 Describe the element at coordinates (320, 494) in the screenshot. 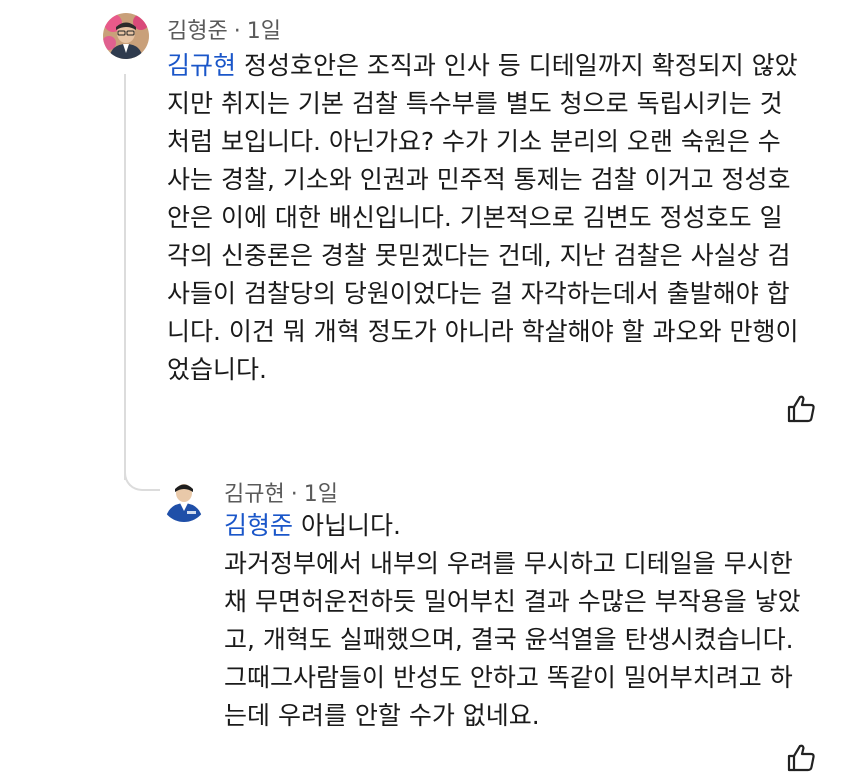

I see `reply-time: 1일` at that location.